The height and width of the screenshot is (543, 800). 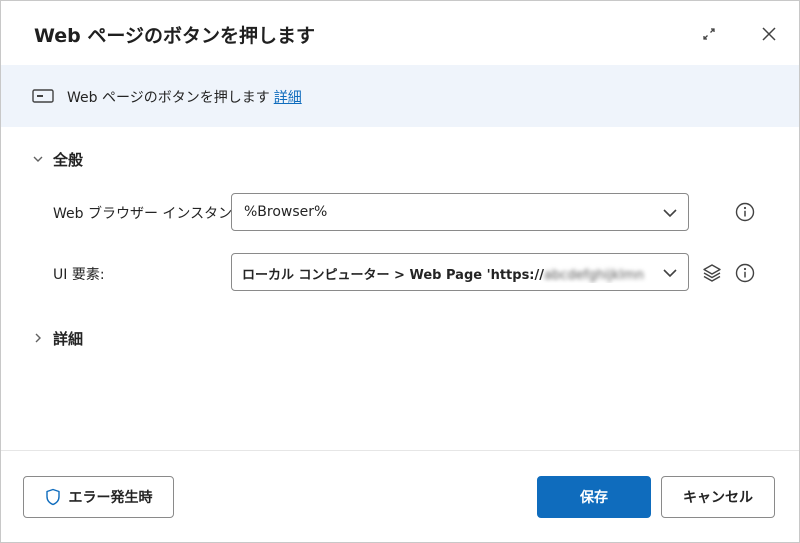 What do you see at coordinates (68, 159) in the screenshot?
I see `section-general-label: 全般` at bounding box center [68, 159].